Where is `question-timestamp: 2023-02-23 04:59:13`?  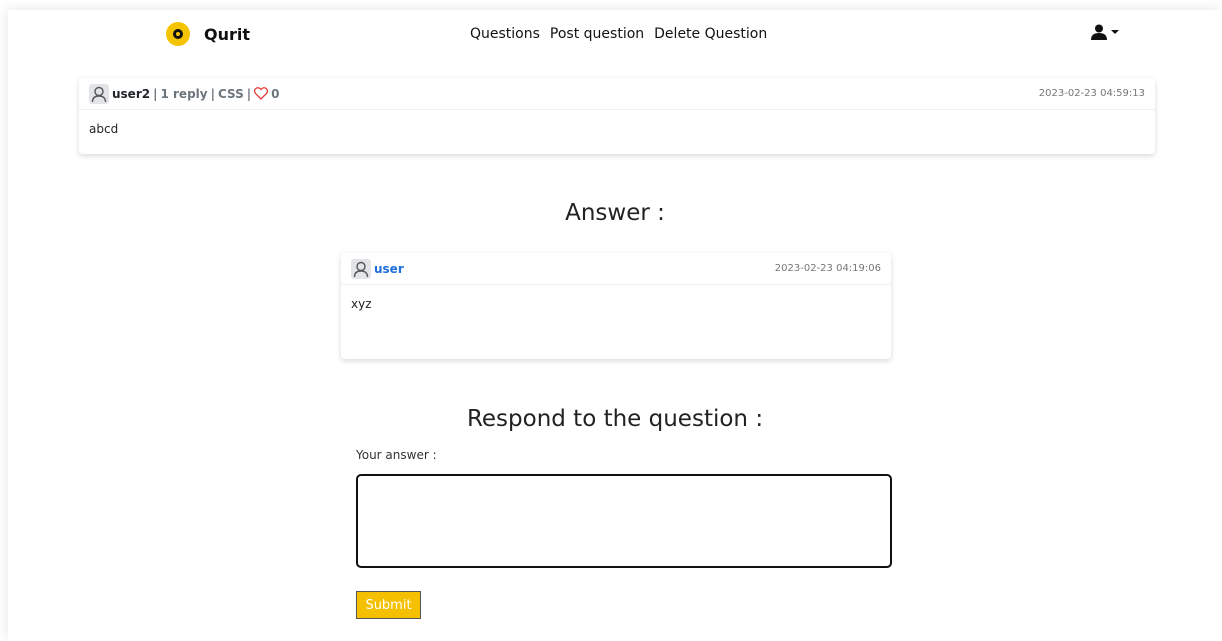
question-timestamp: 2023-02-23 04:59:13 is located at coordinates (1091, 93).